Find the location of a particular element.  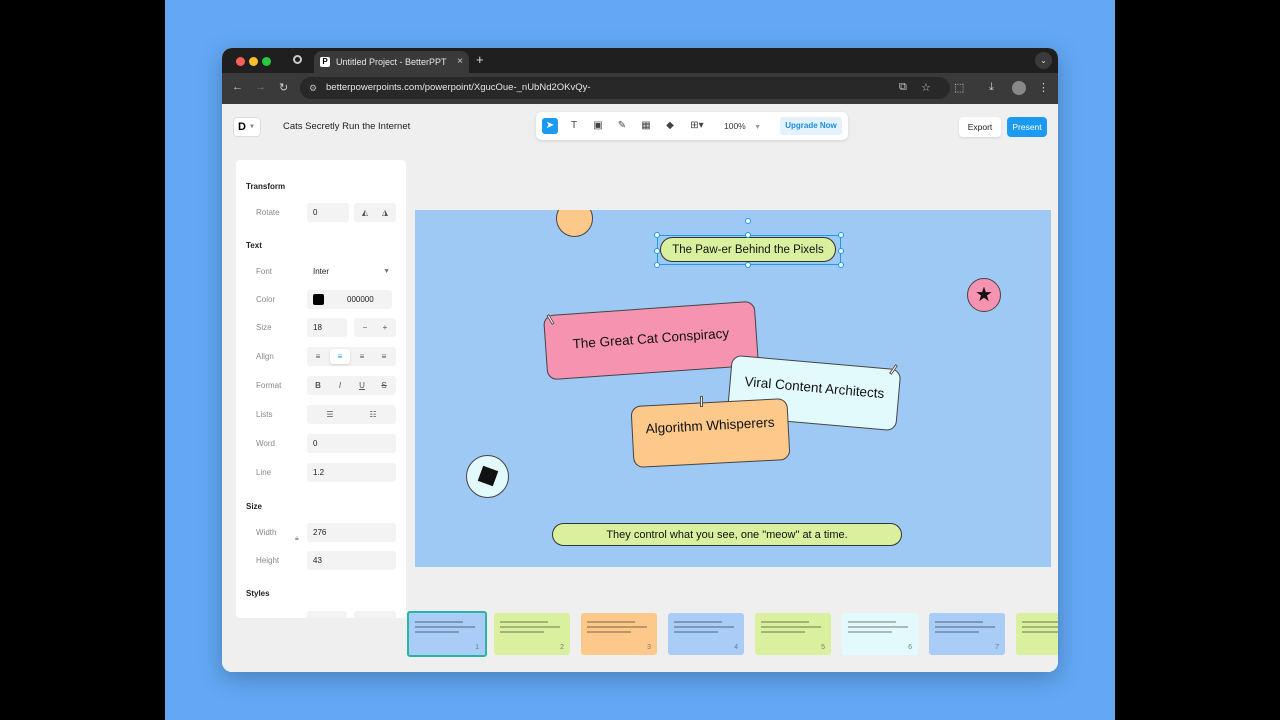

slide-thumbnail: 2 is located at coordinates (532, 634).